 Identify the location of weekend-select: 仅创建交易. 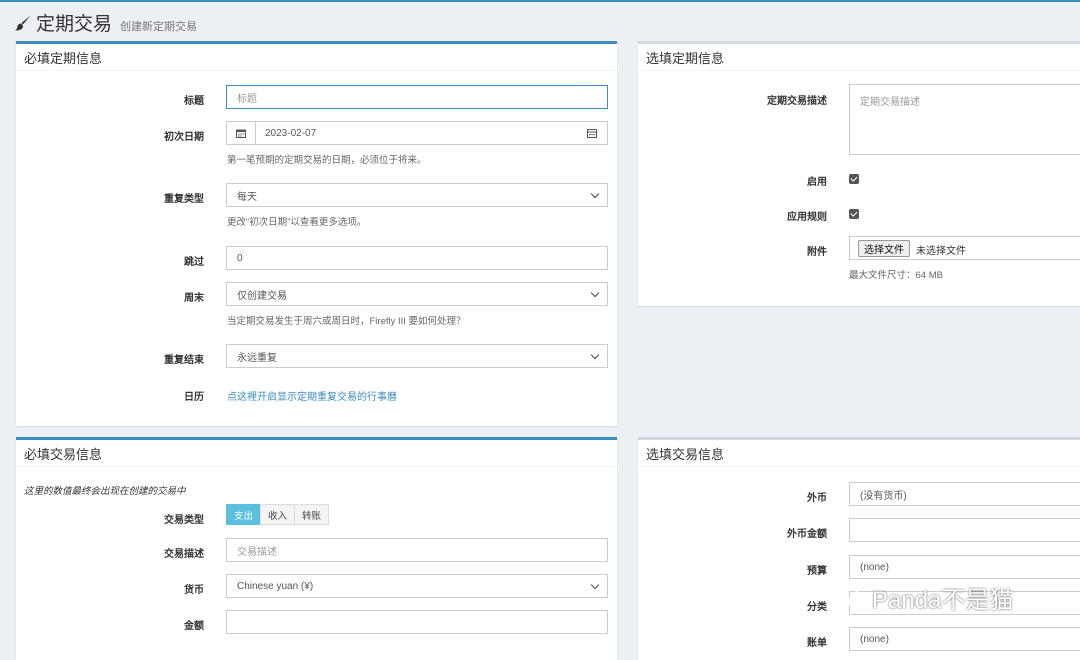
(417, 294).